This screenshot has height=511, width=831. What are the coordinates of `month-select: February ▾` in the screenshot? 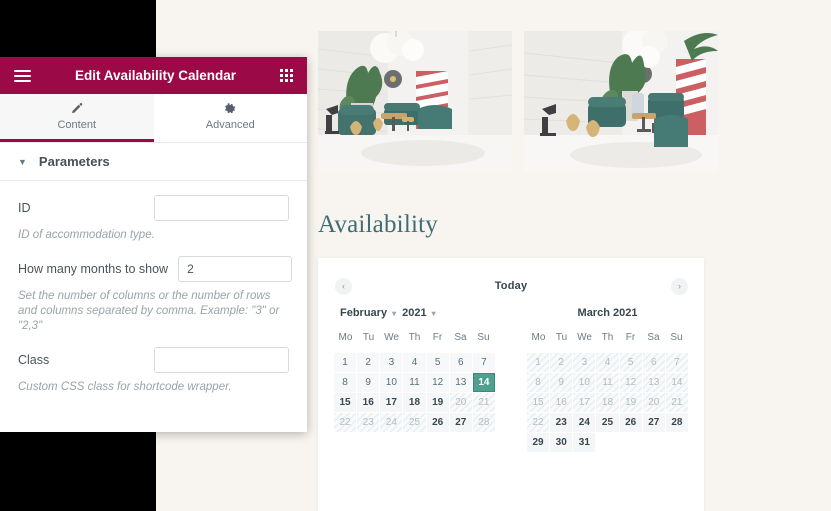 It's located at (368, 313).